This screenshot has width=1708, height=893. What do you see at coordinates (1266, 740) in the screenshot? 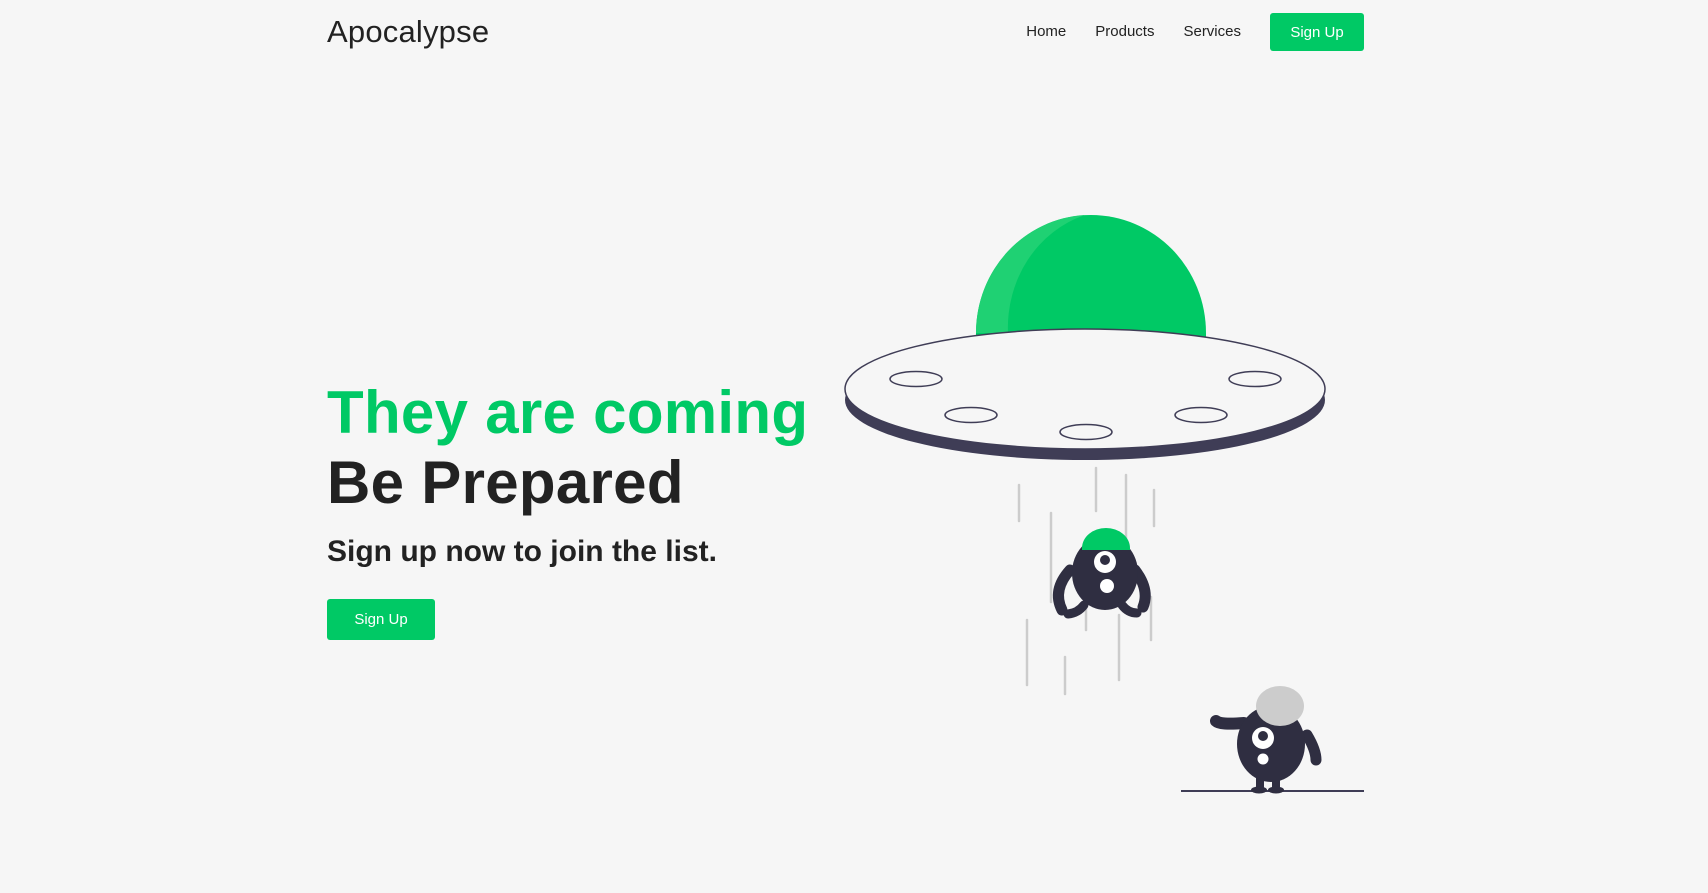
I see `standing-alien` at bounding box center [1266, 740].